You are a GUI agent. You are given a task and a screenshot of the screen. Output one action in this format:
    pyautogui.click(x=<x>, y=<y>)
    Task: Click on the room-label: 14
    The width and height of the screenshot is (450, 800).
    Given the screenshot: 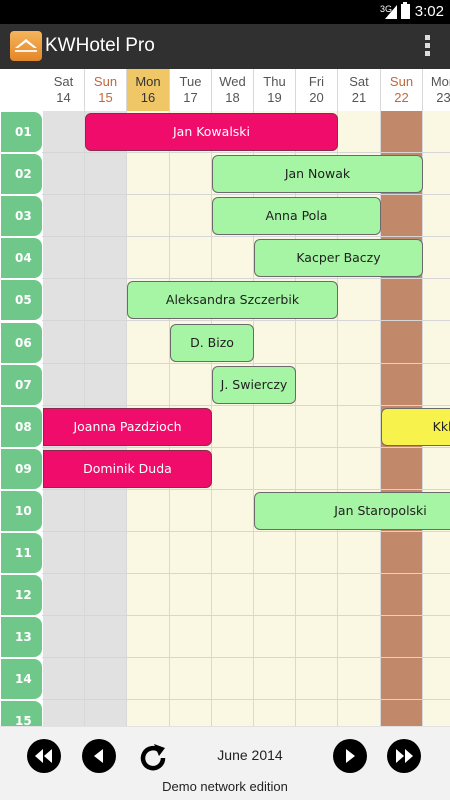 What is the action you would take?
    pyautogui.click(x=21, y=679)
    